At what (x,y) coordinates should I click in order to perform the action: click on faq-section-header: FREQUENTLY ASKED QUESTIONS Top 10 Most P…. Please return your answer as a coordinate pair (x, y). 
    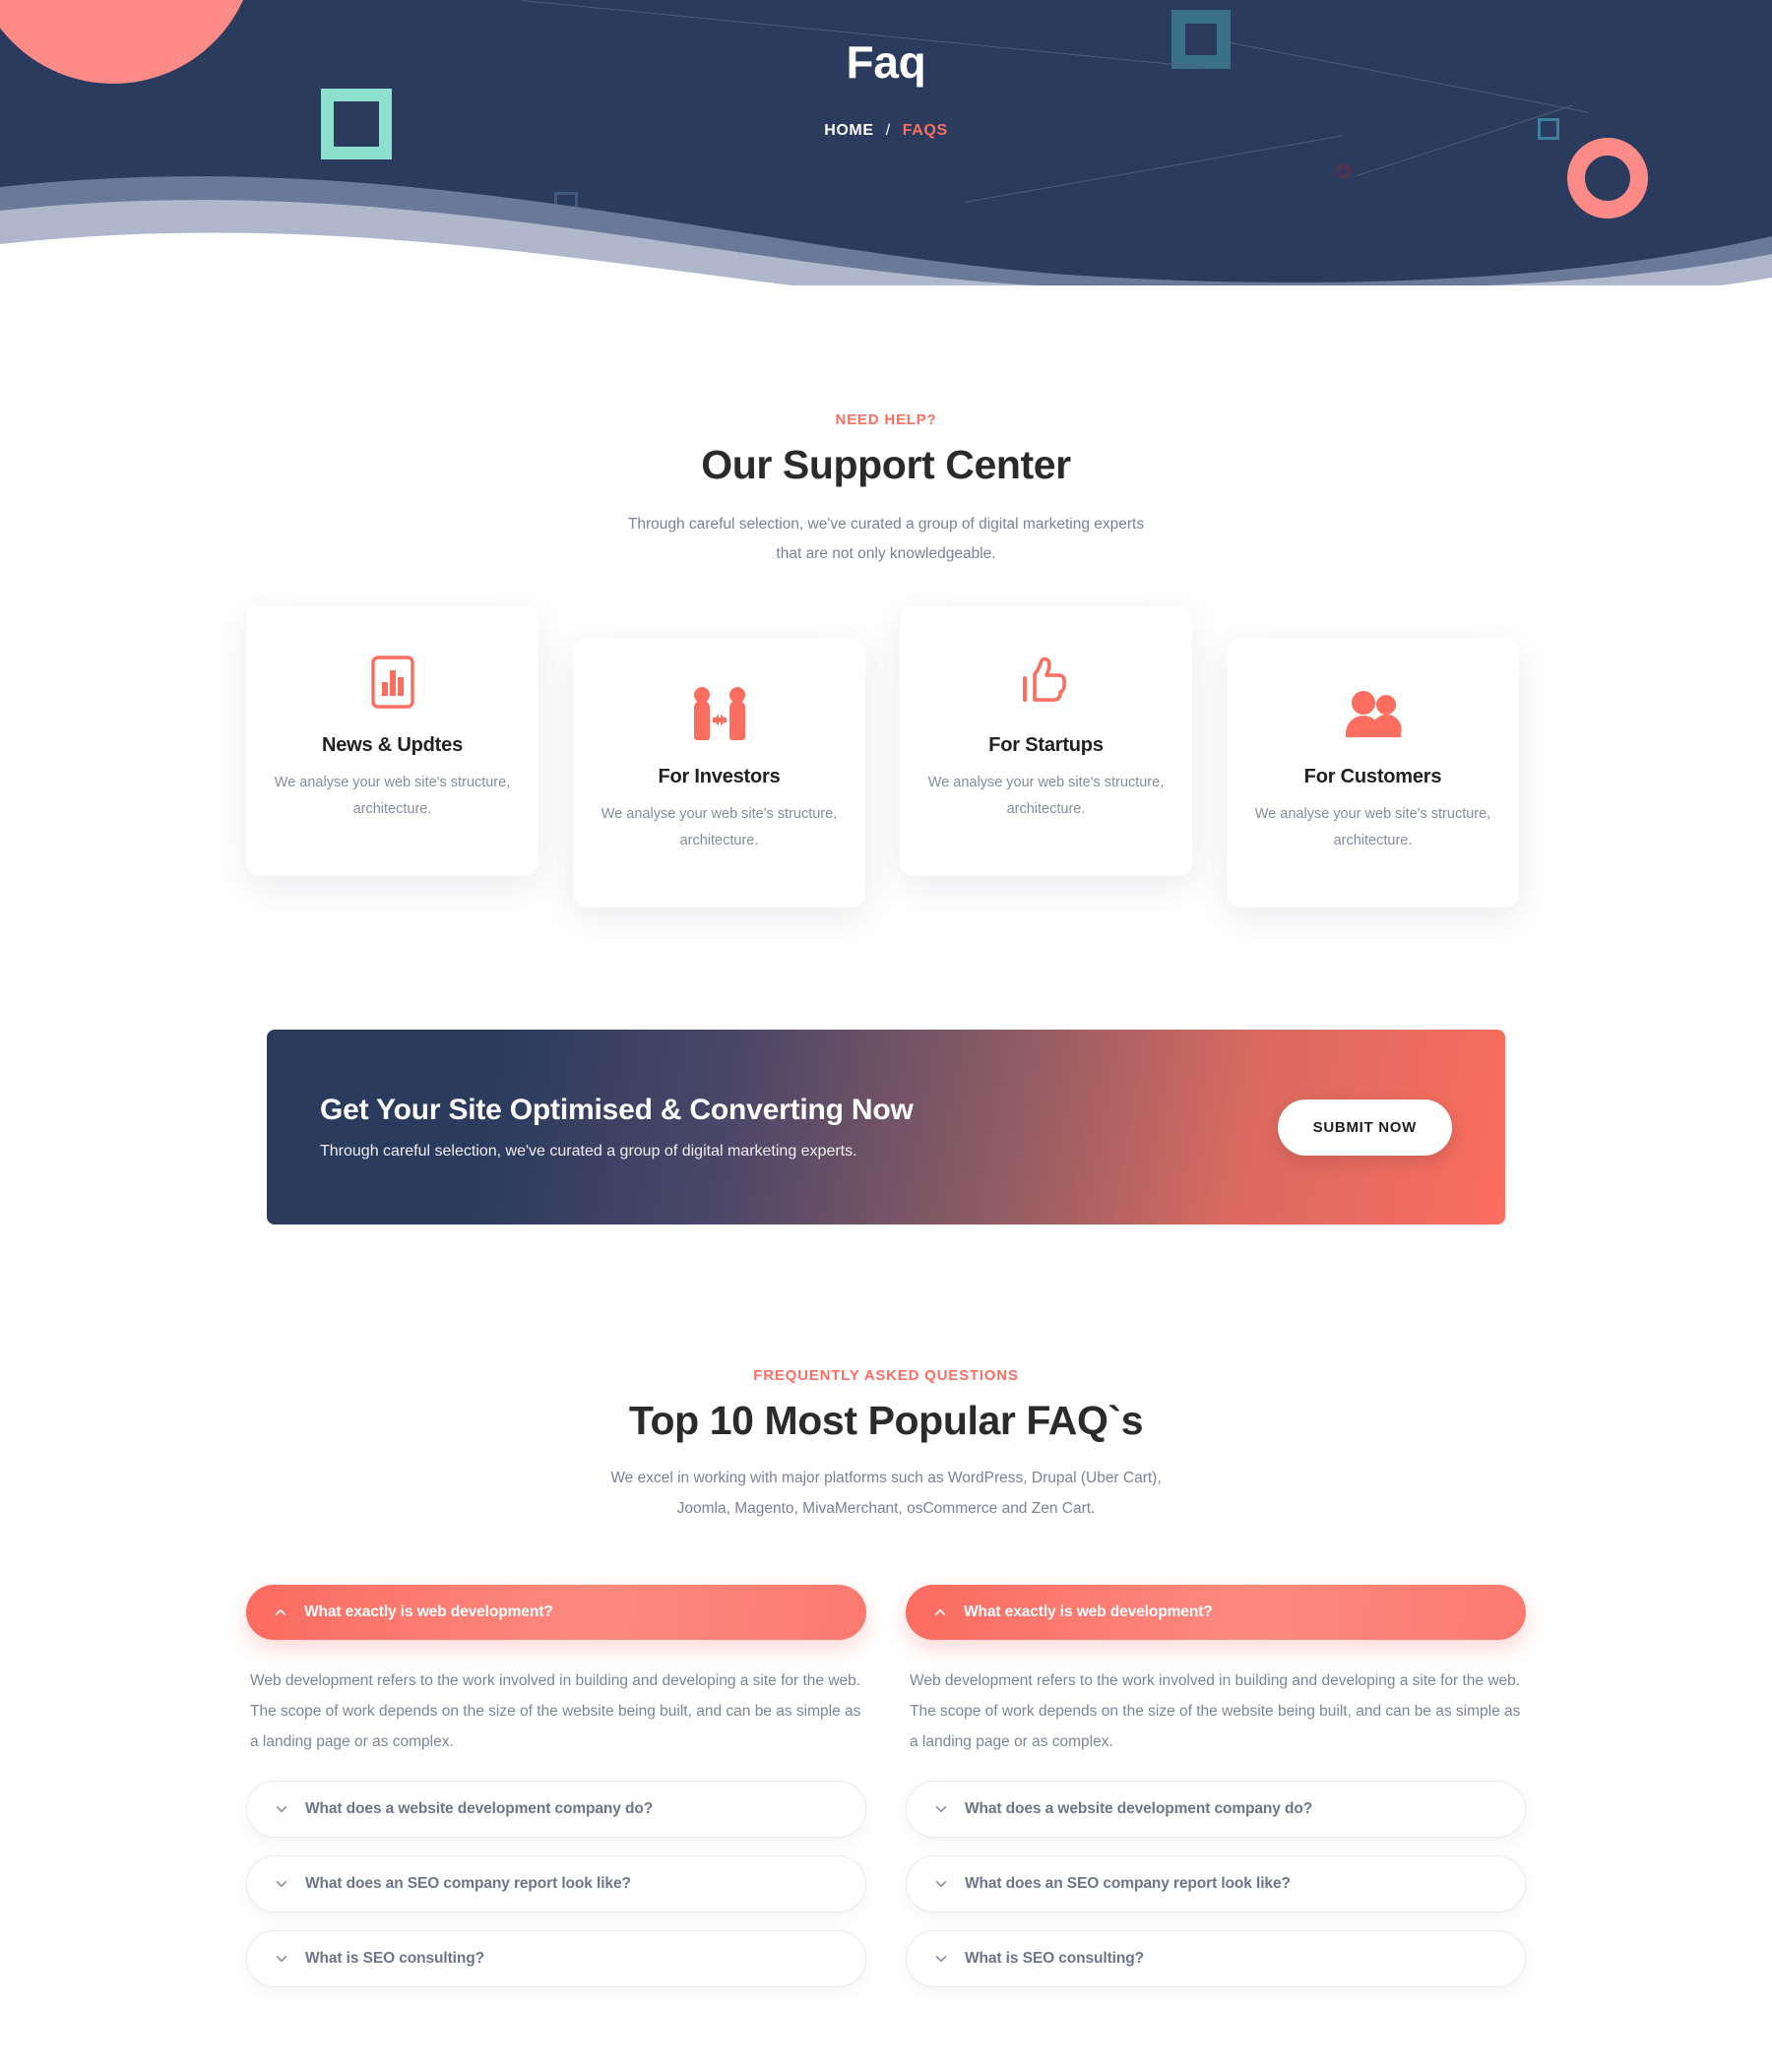
    Looking at the image, I should click on (886, 1373).